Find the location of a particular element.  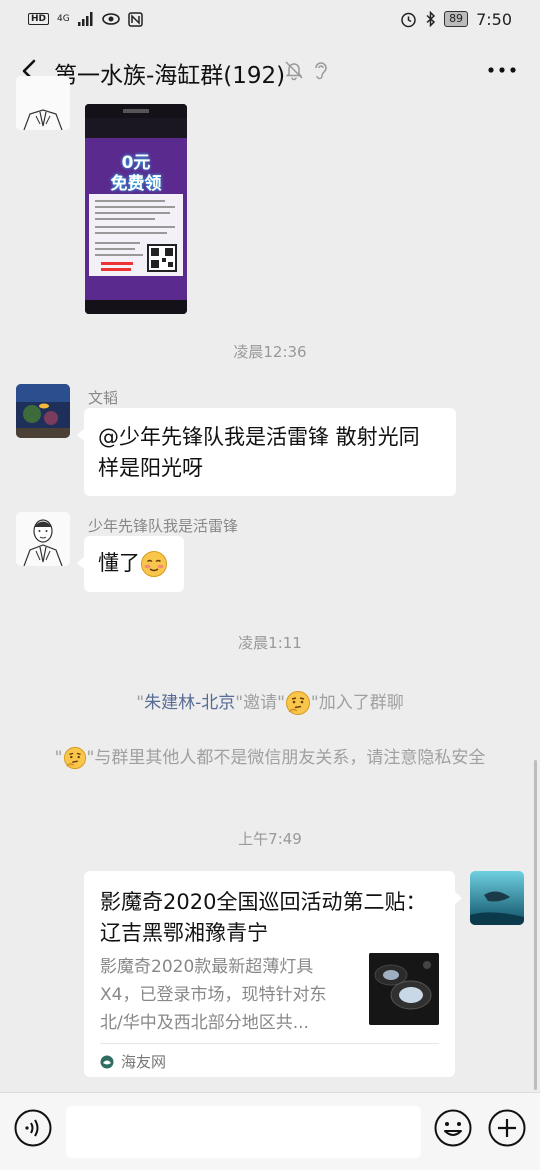

message-text: 懂了 is located at coordinates (119, 563).